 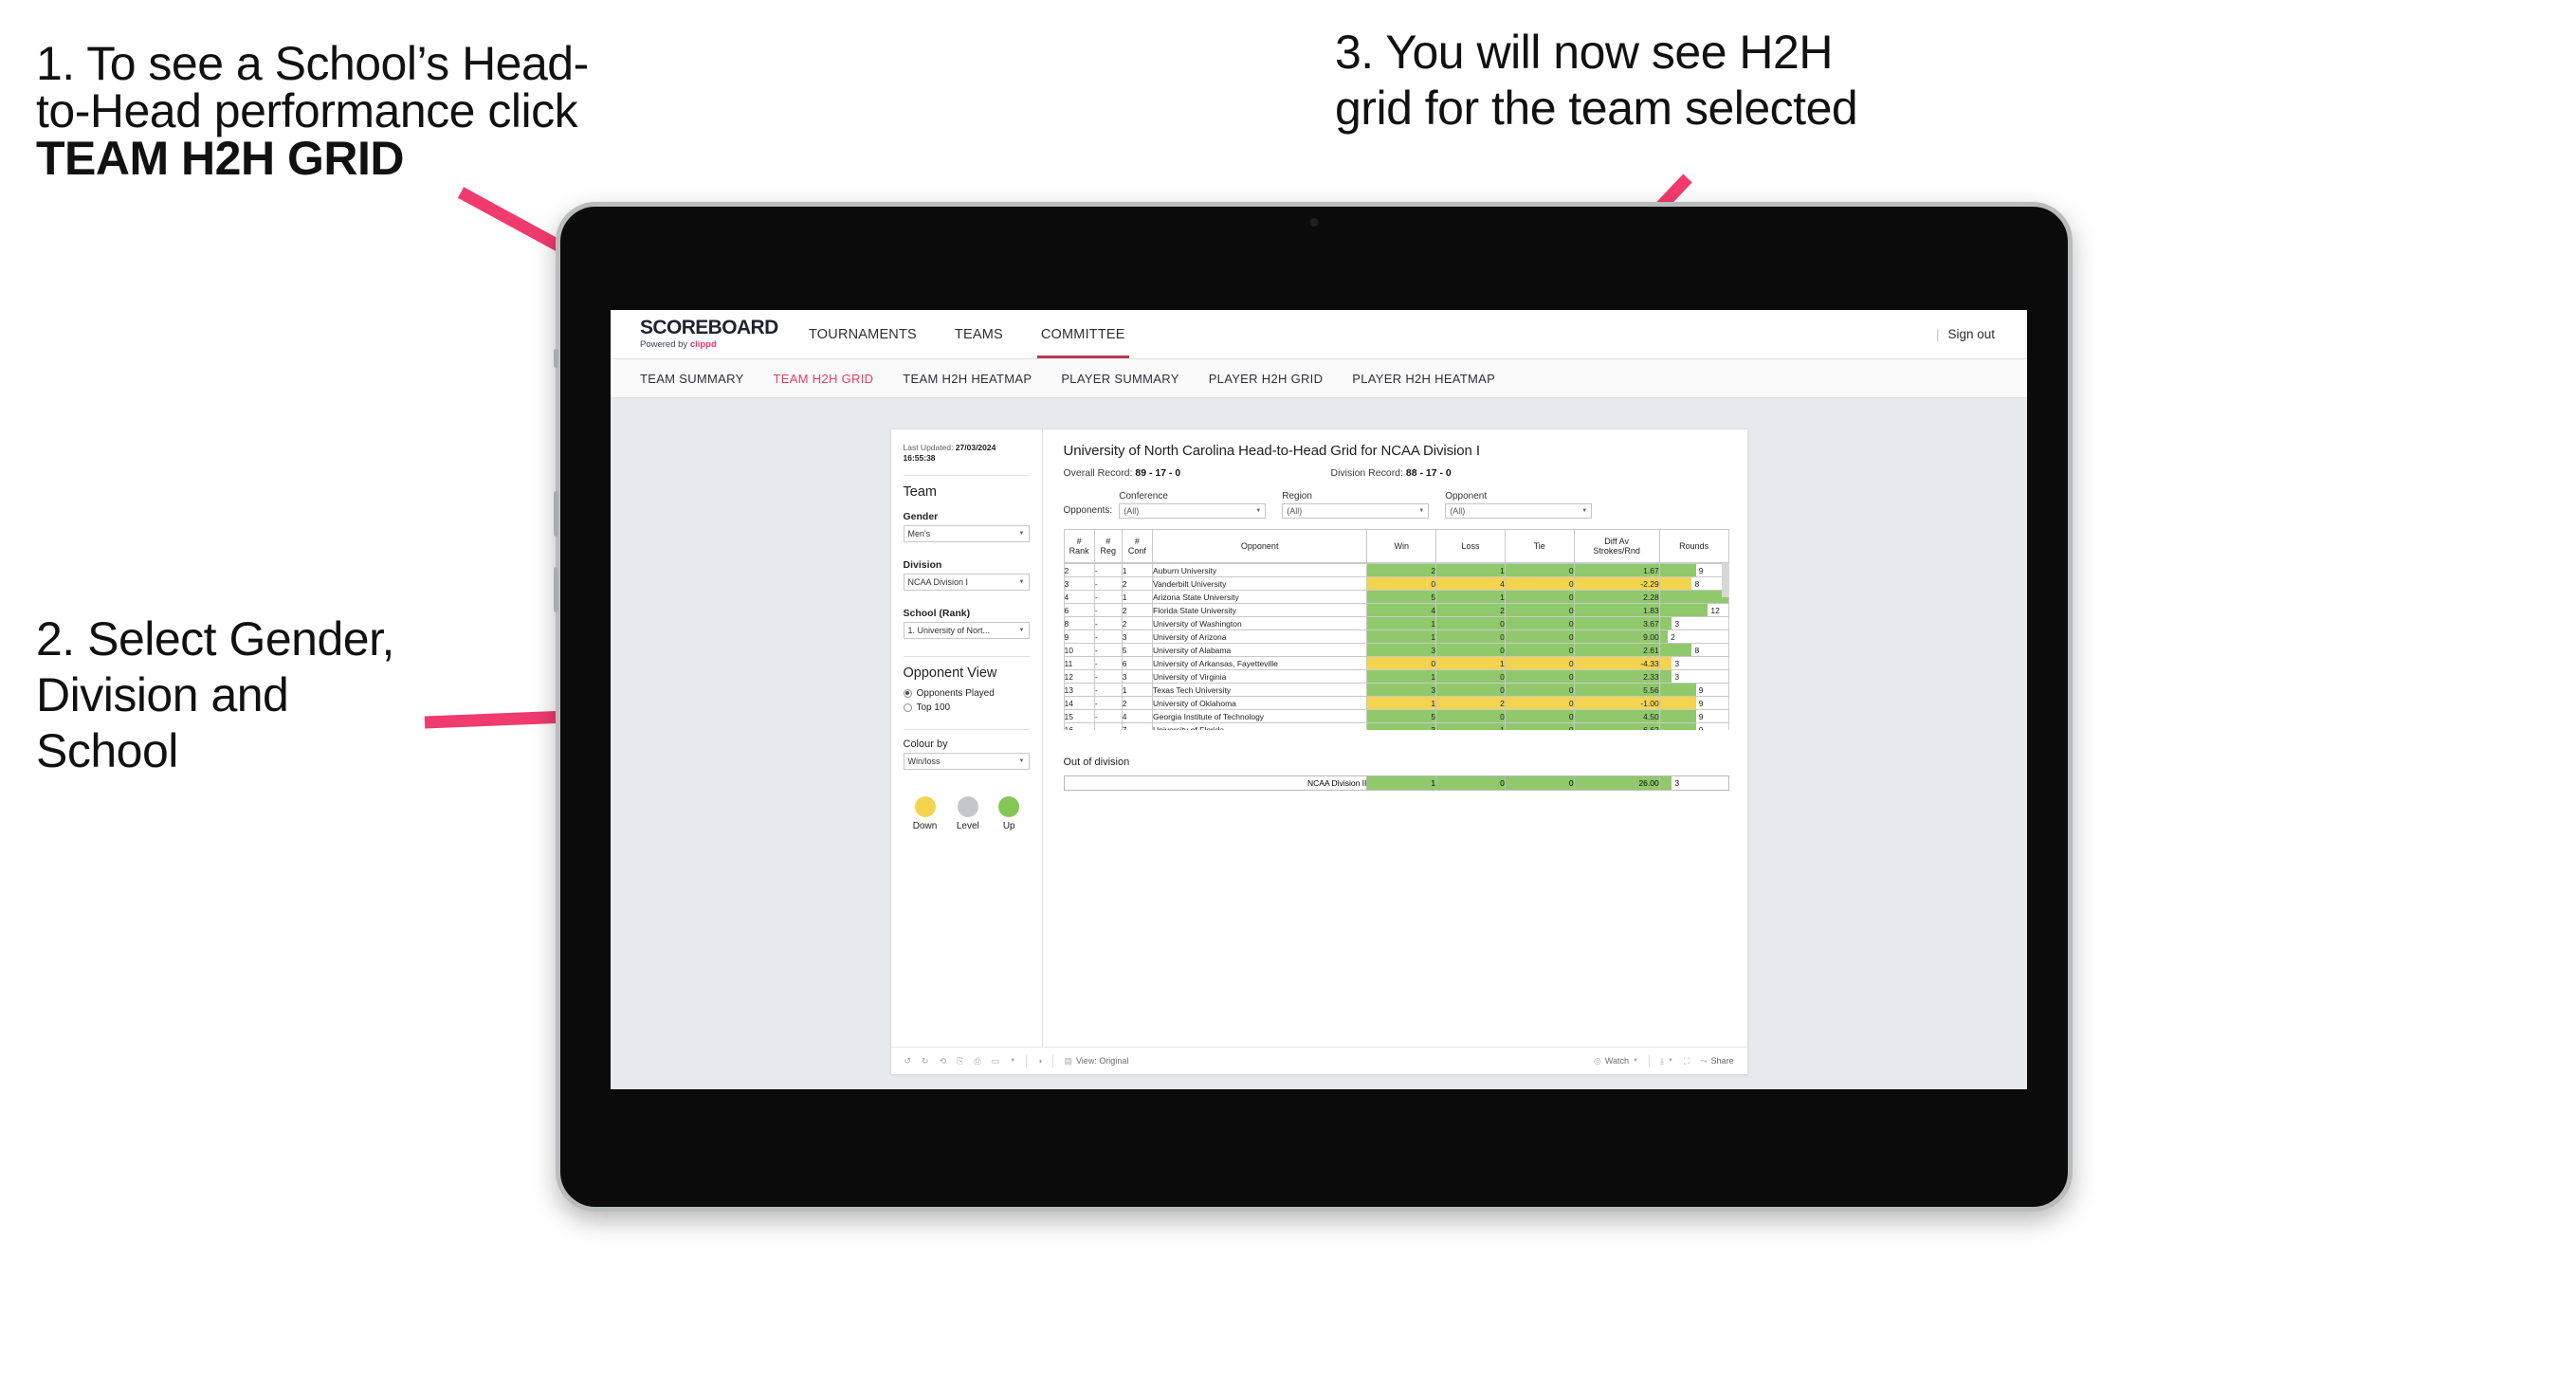 I want to click on region-filter: Region (All) ▼, so click(x=1356, y=505).